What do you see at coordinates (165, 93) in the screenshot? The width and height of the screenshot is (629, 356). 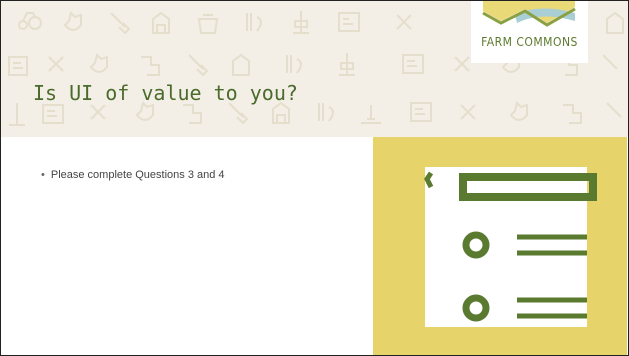 I see `slide-title: Is UI of value to you?` at bounding box center [165, 93].